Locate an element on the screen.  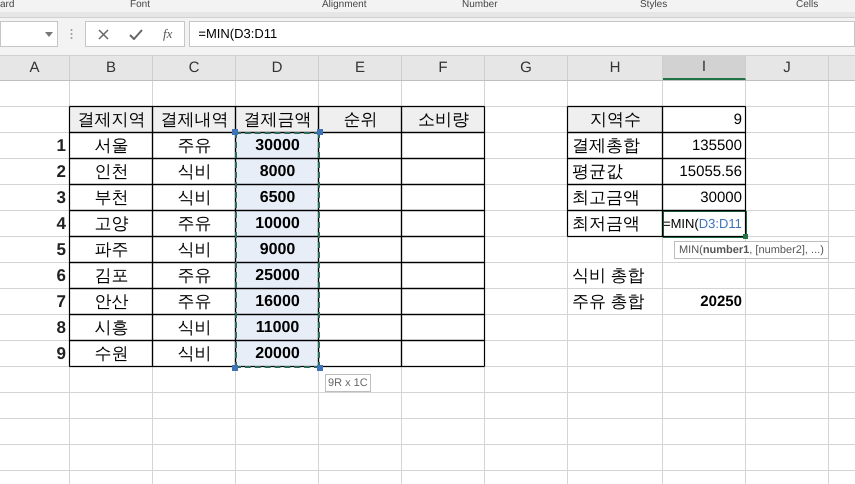
table-cell-text: 8000 is located at coordinates (278, 172).